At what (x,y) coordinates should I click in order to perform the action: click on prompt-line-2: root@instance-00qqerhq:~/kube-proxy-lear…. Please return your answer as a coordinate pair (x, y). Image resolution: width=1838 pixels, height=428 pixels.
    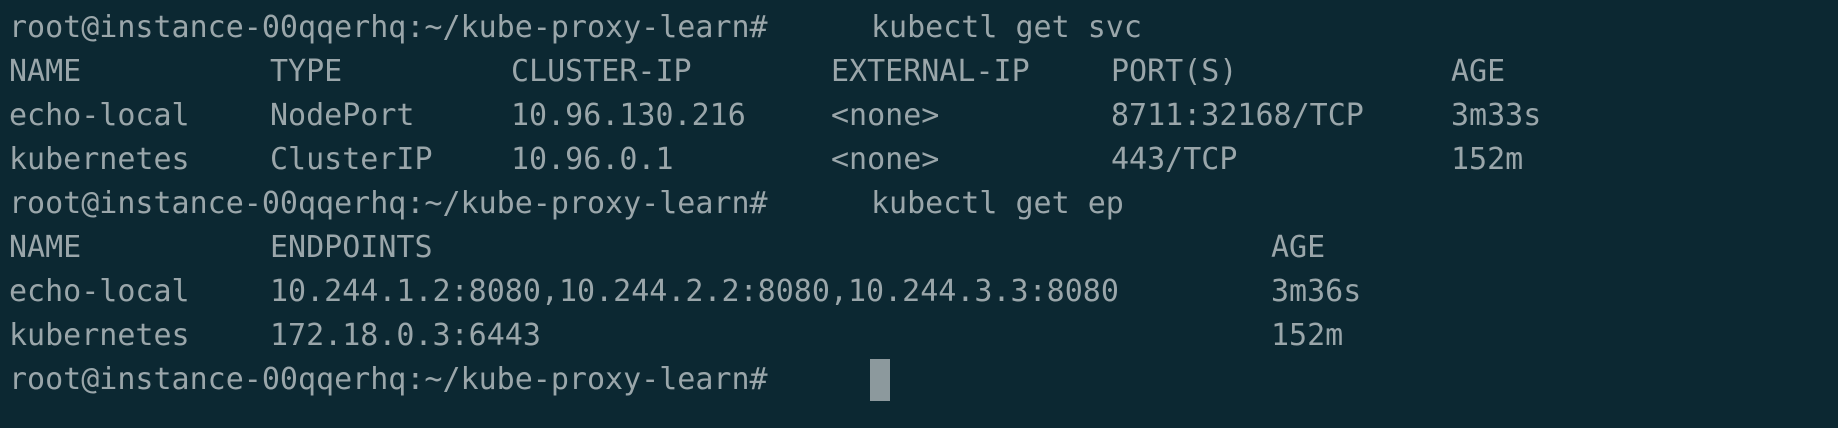
    Looking at the image, I should click on (562, 204).